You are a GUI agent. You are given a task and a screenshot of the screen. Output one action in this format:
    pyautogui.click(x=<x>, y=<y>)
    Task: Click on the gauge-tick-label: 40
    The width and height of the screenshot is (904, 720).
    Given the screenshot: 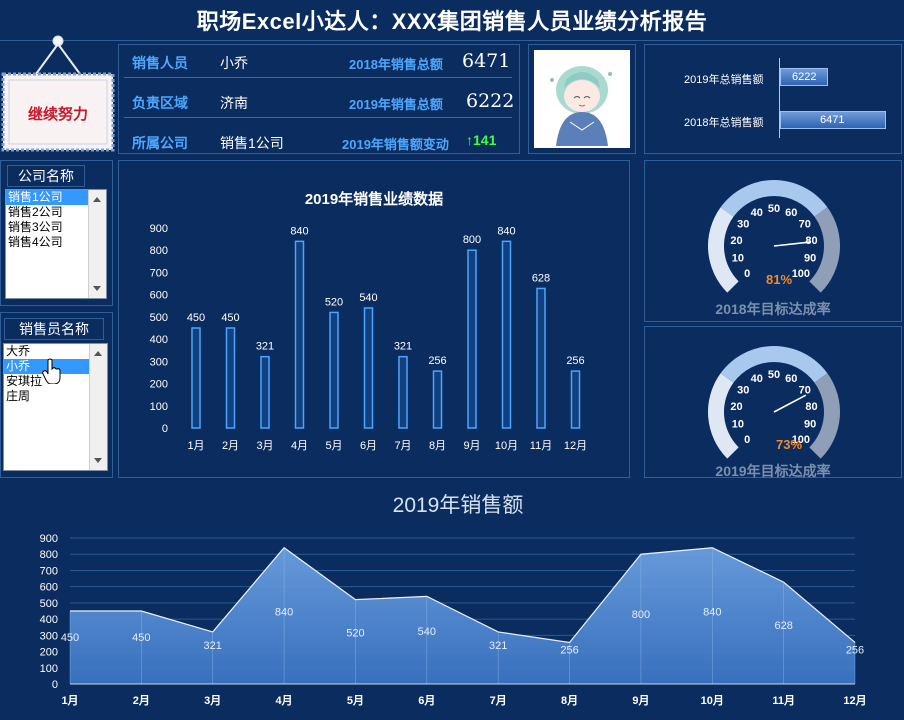 What is the action you would take?
    pyautogui.click(x=757, y=379)
    